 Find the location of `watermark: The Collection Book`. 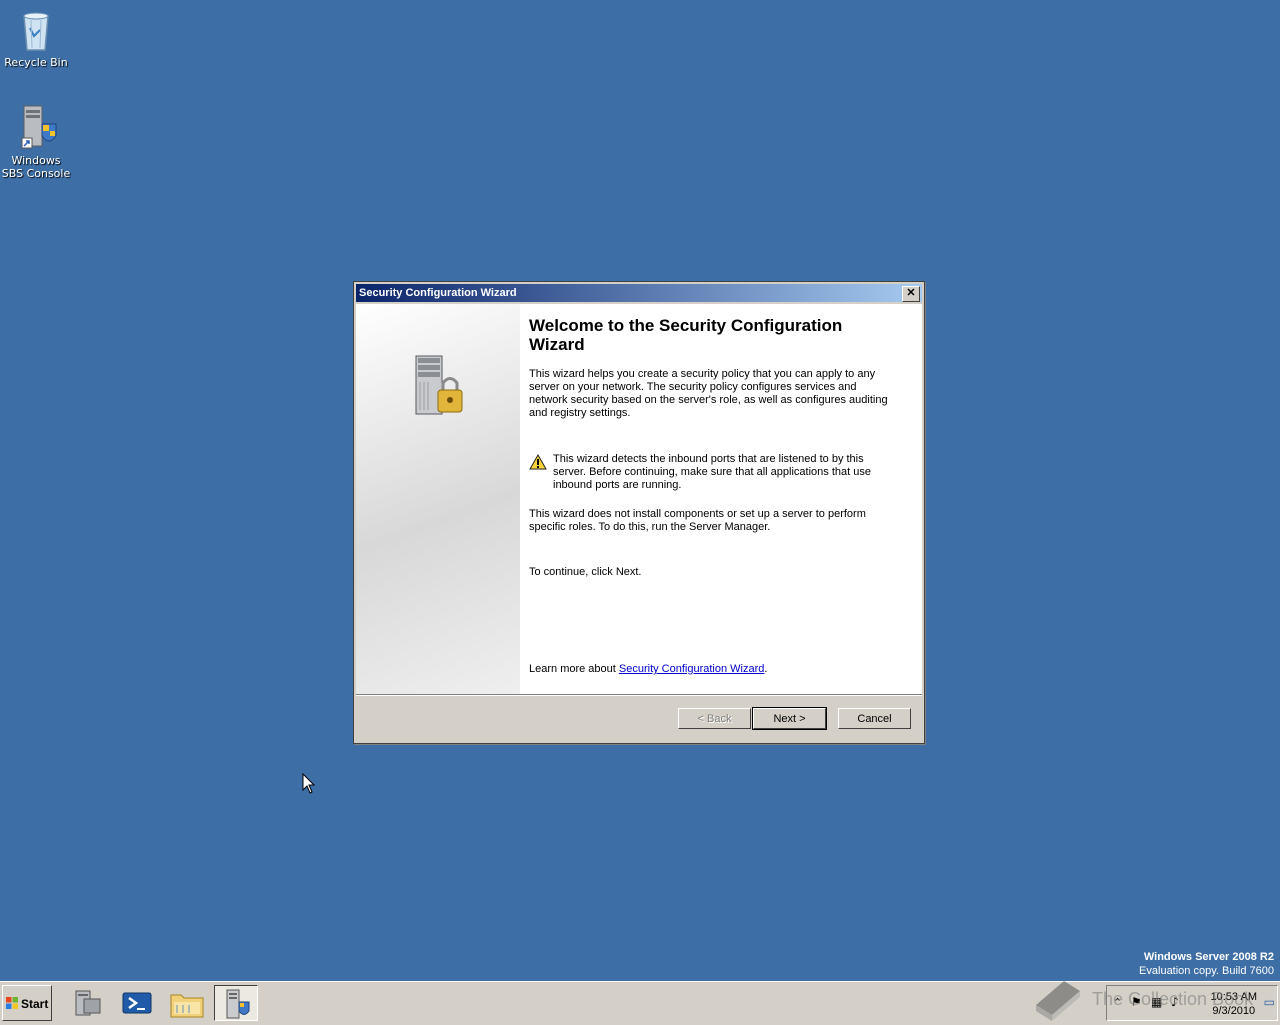

watermark: The Collection Book is located at coordinates (1150, 999).